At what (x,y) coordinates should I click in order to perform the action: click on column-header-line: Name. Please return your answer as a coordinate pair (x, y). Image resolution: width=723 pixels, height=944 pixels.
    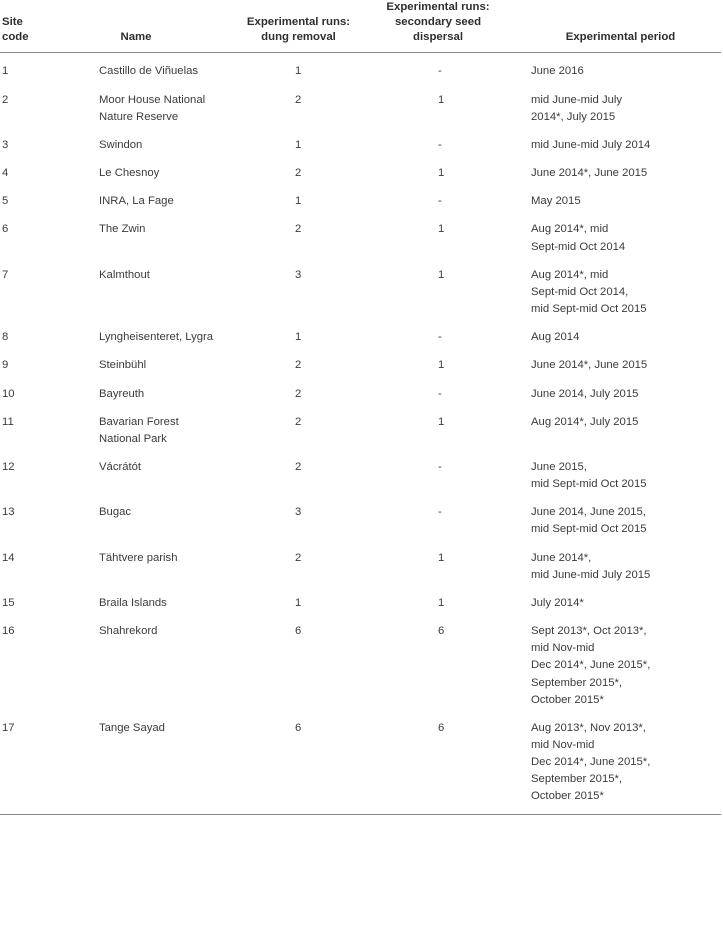
    Looking at the image, I should click on (136, 37).